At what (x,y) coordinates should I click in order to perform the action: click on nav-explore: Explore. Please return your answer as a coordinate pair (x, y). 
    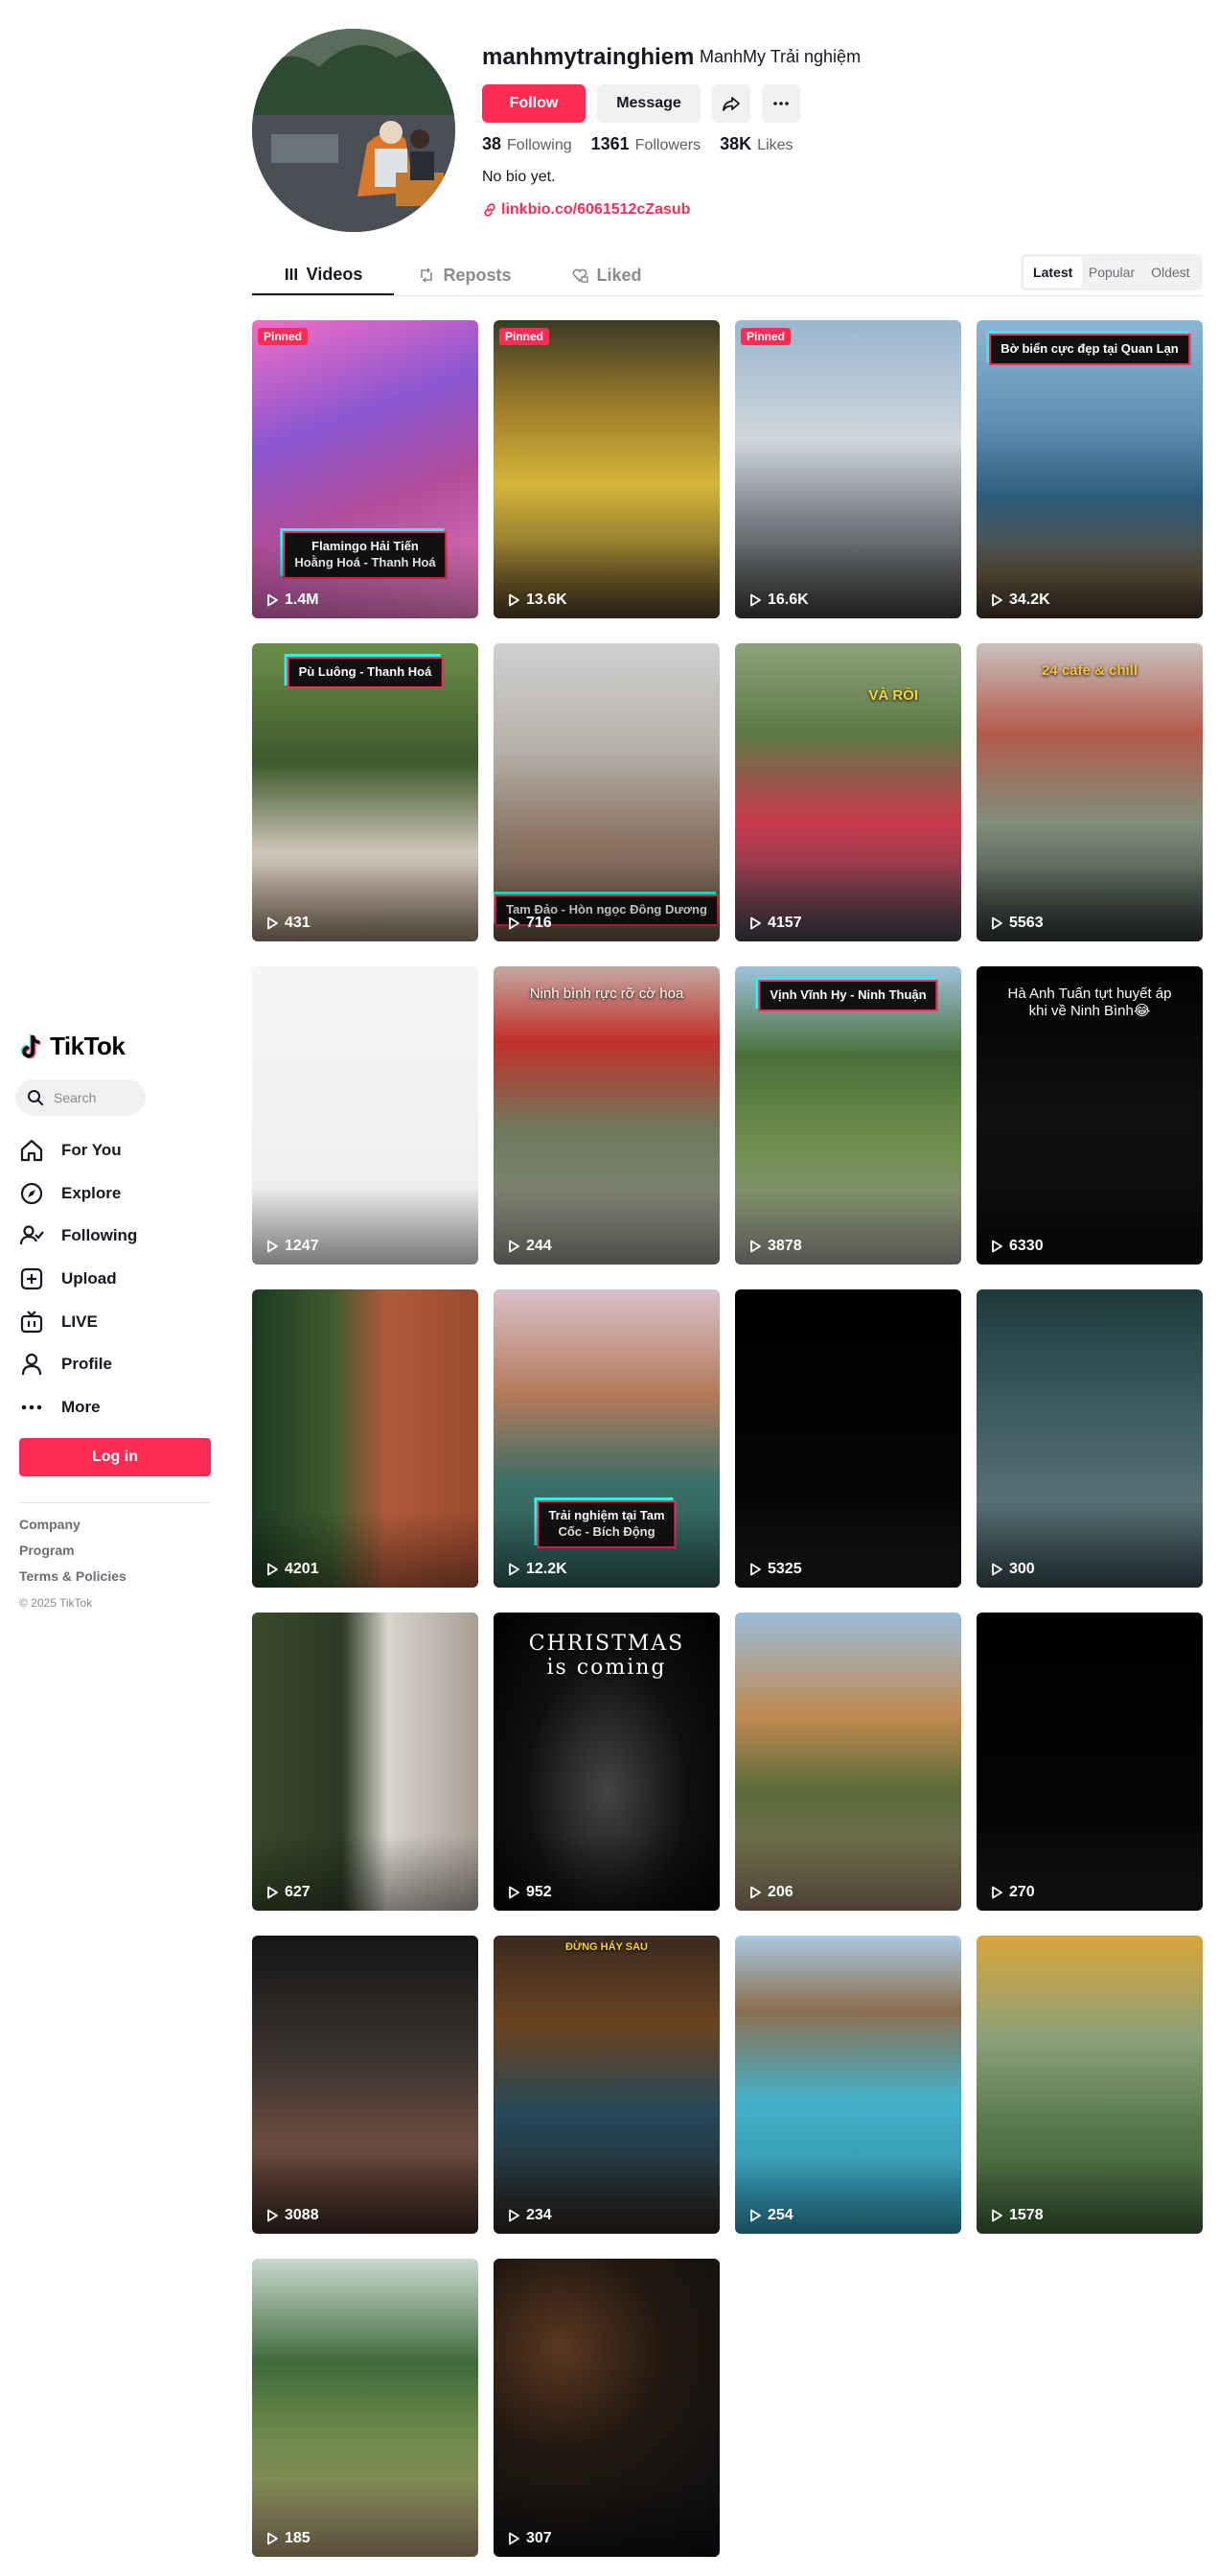
    Looking at the image, I should click on (115, 1194).